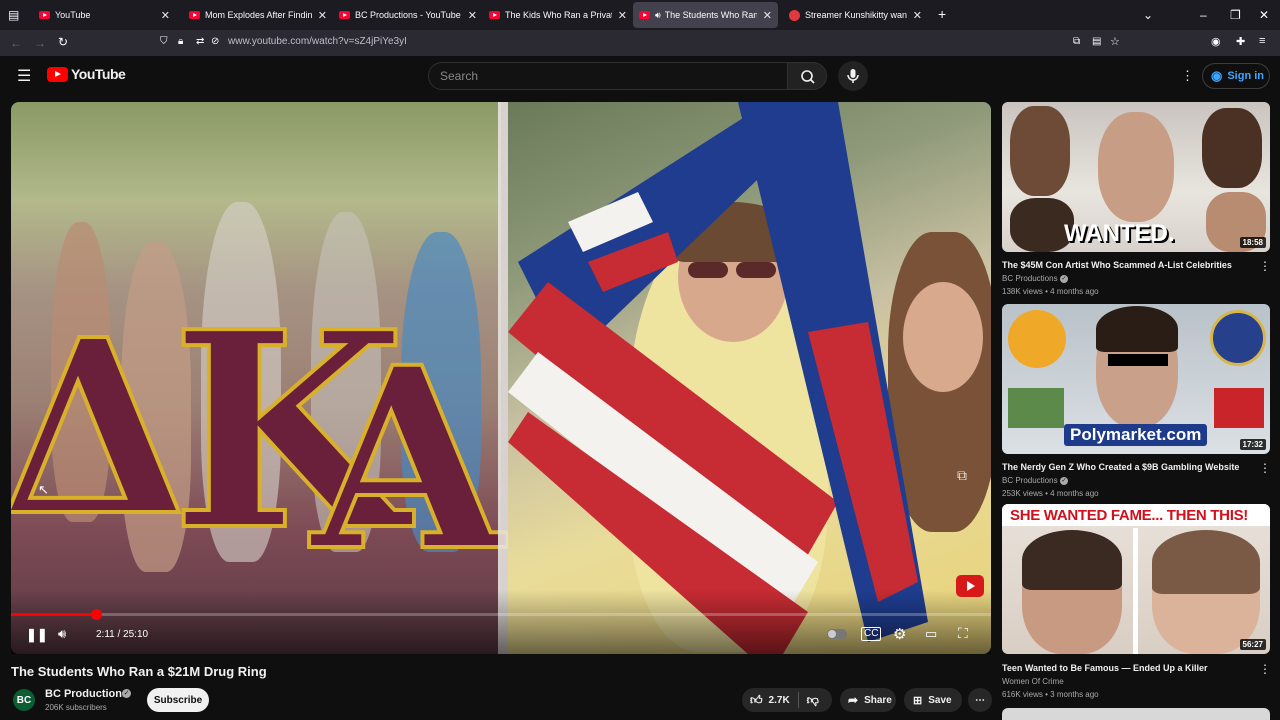  Describe the element at coordinates (878, 700) in the screenshot. I see `share-label: Share` at that location.